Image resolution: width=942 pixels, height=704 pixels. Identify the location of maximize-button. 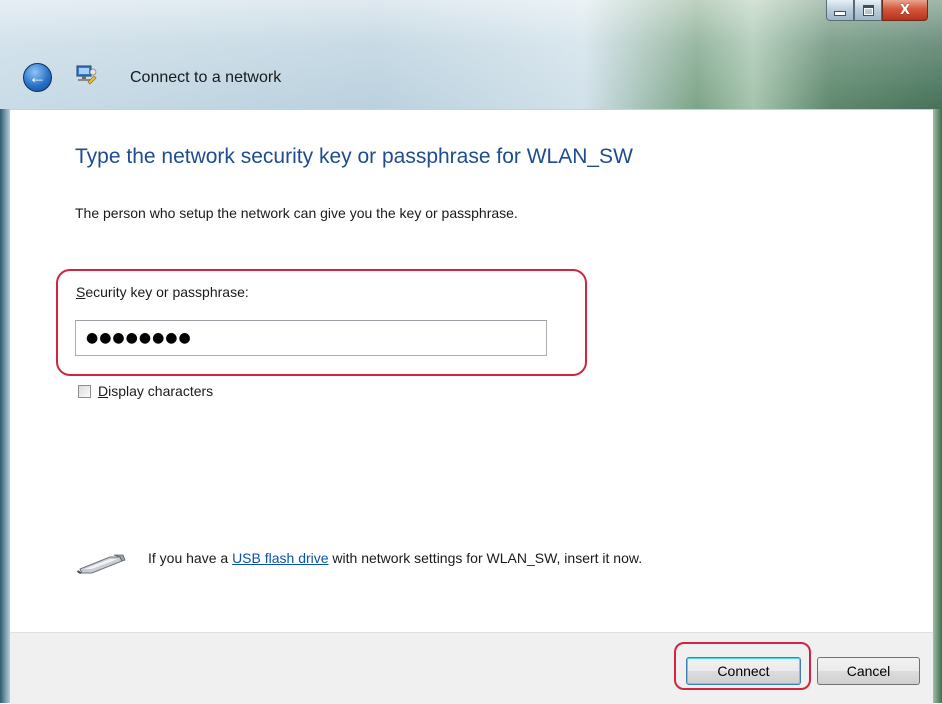
(868, 10).